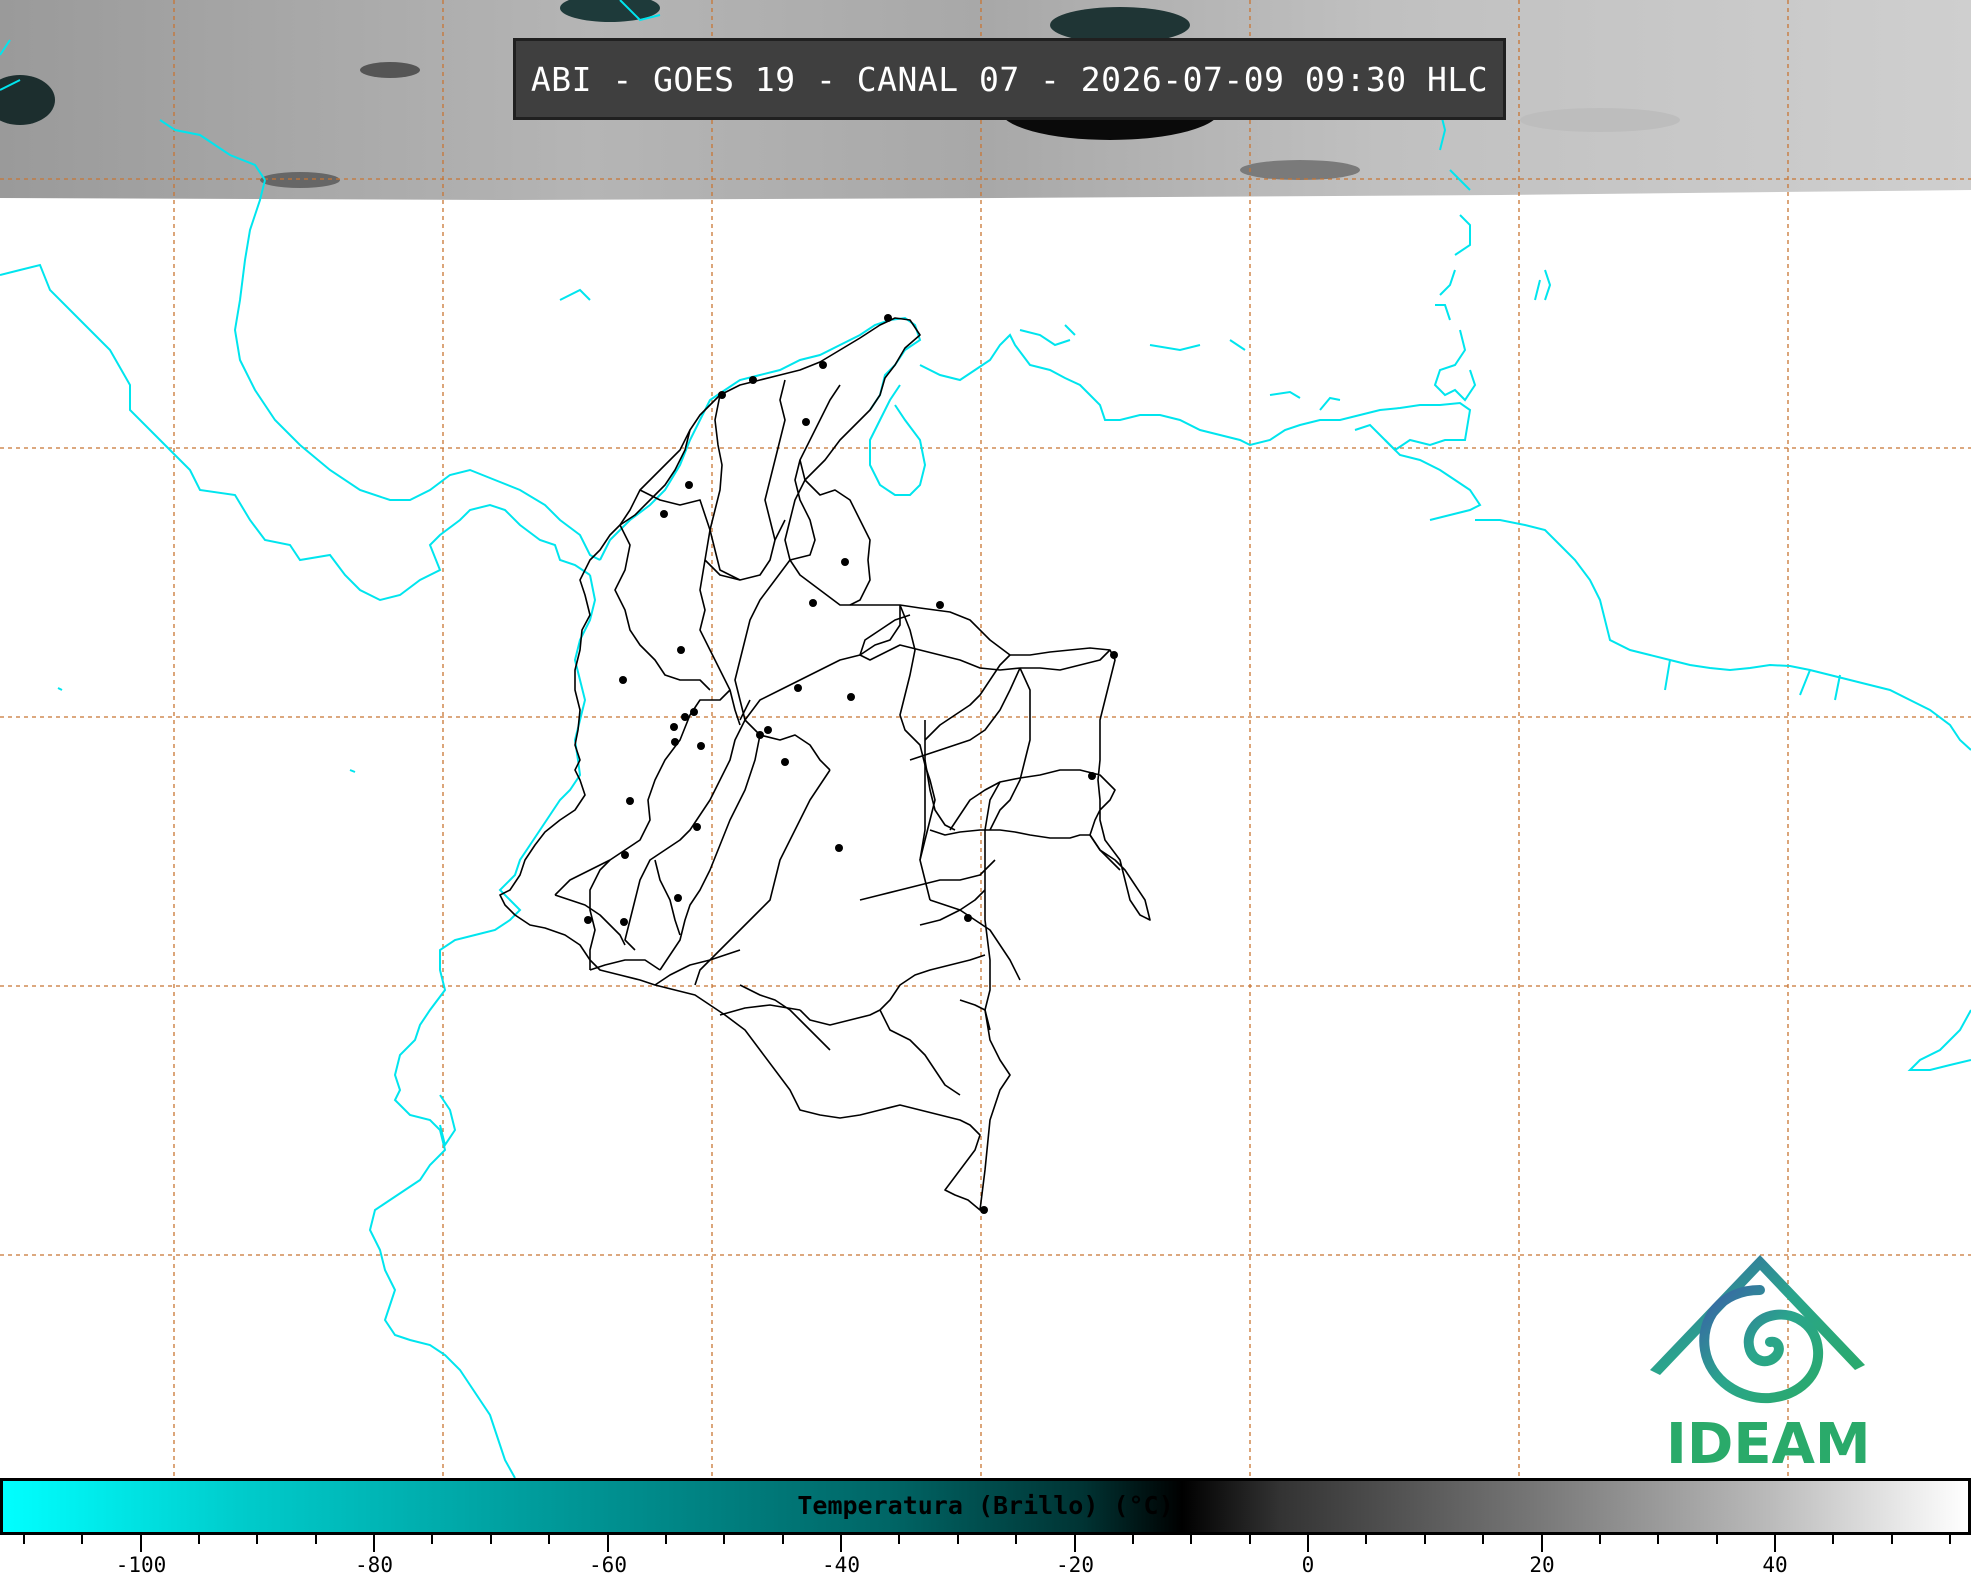 This screenshot has height=1577, width=1971. Describe the element at coordinates (141, 1565) in the screenshot. I see `colorbar-tick-label: -100` at that location.